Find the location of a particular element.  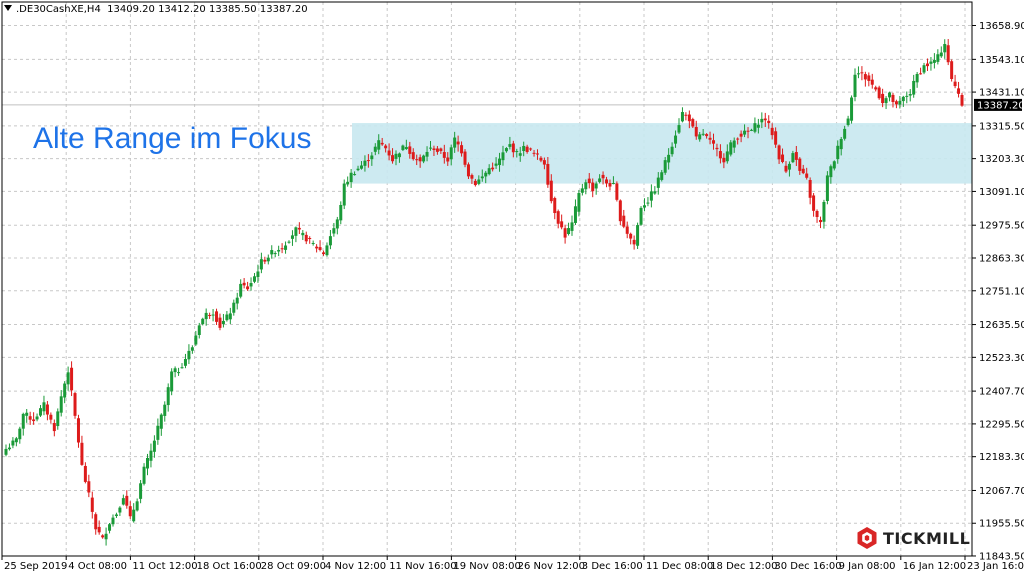

x-tick-label: 18 Dec 12:00 is located at coordinates (743, 566).